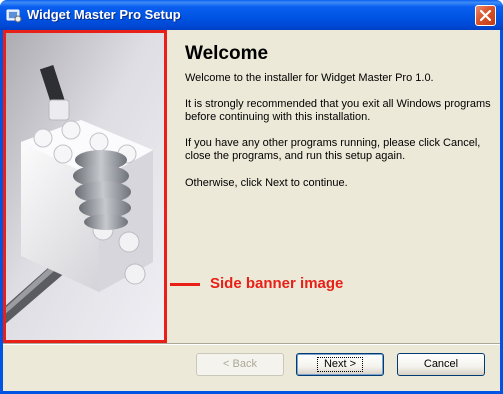  I want to click on banner-callout-label: Side banner image, so click(277, 283).